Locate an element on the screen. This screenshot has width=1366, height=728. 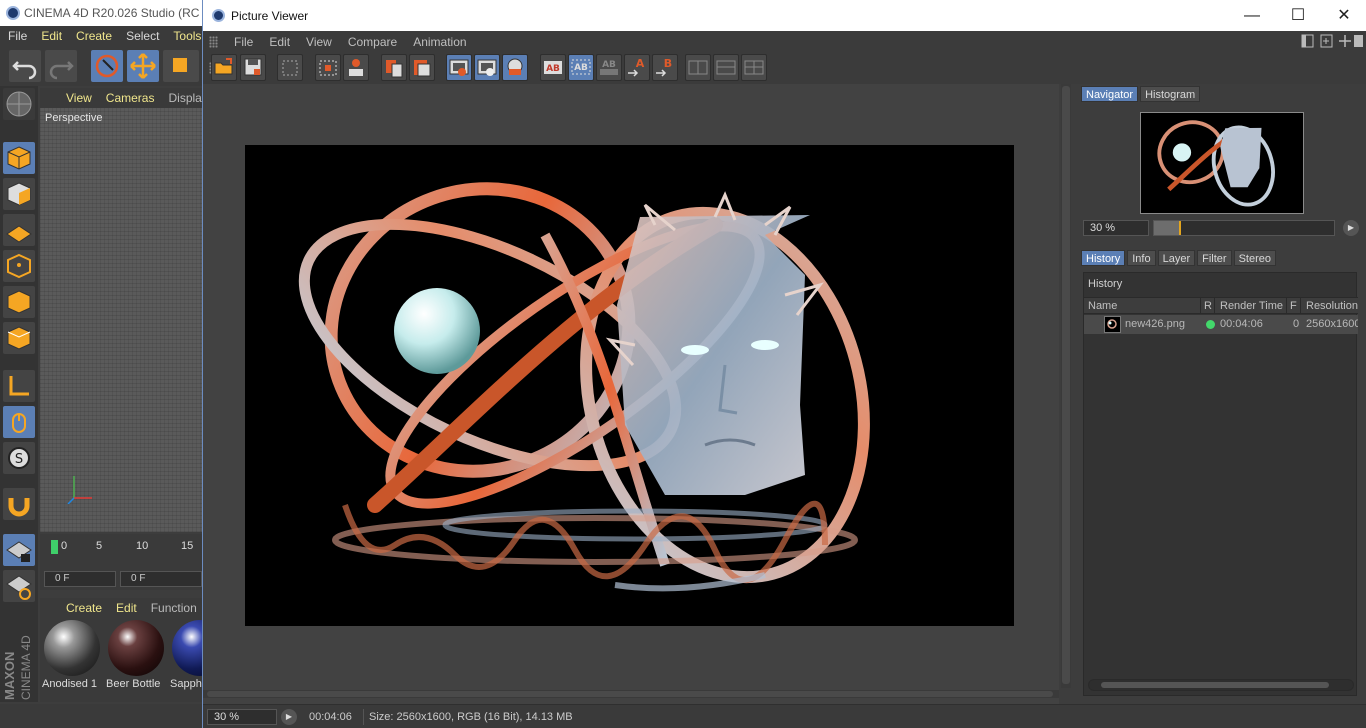
material-manager-menubar: Create Edit Function is located at coordinates (121, 608).